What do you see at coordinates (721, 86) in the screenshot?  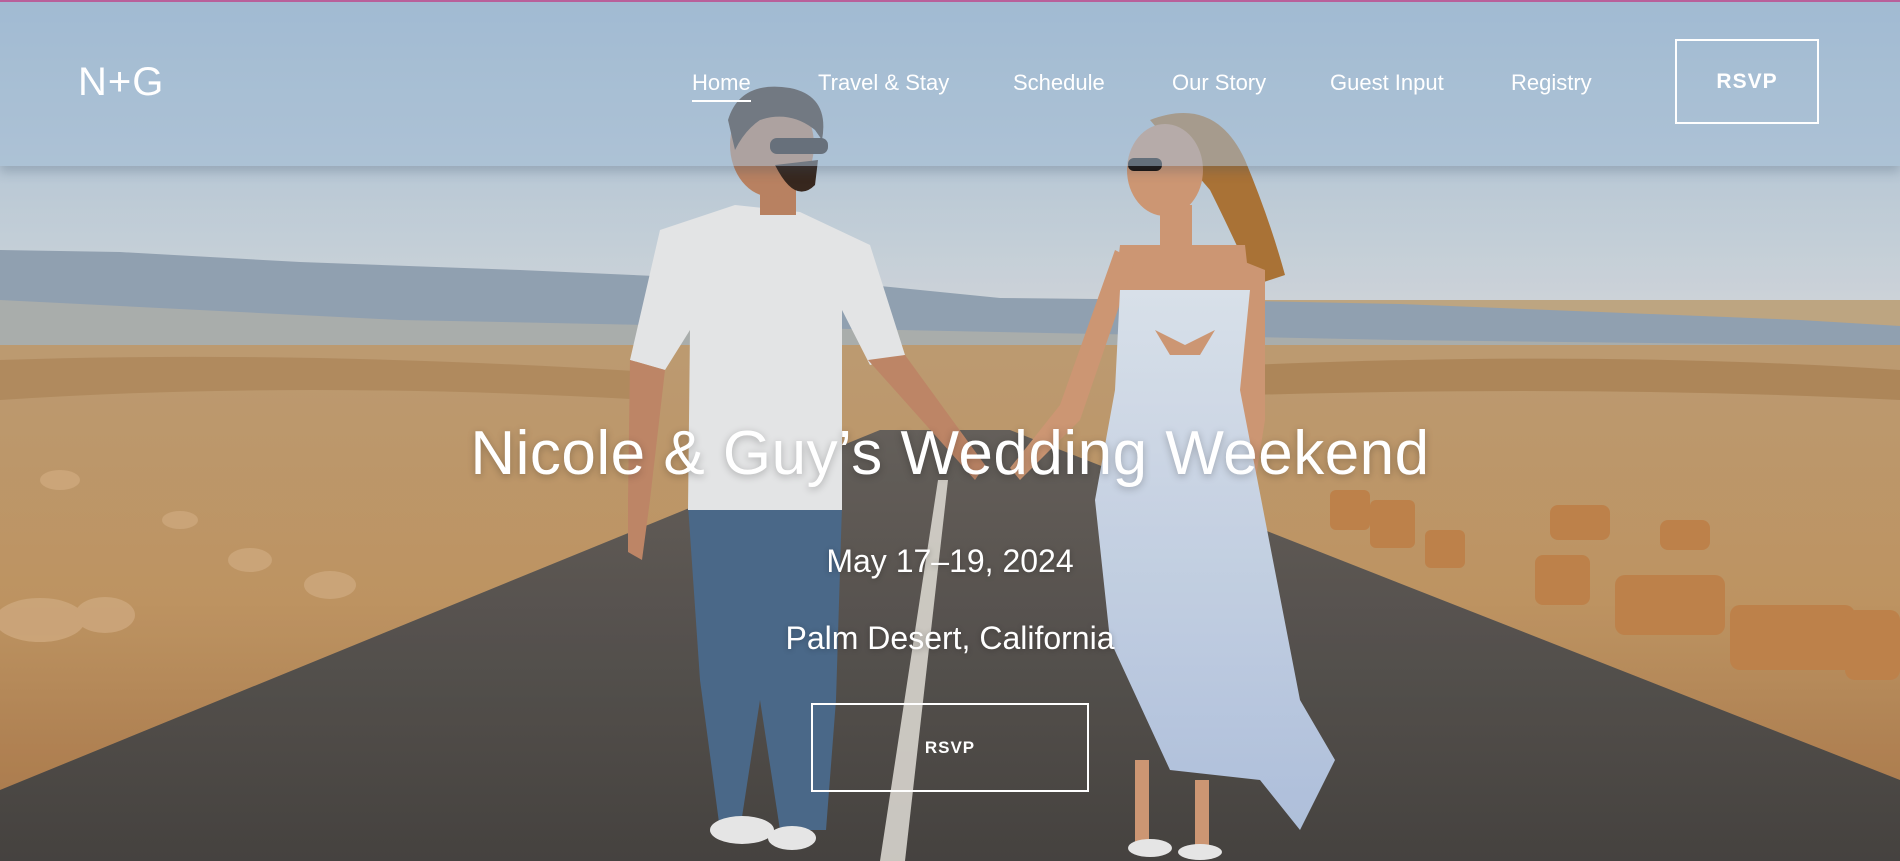 I see `nav-home: Home` at bounding box center [721, 86].